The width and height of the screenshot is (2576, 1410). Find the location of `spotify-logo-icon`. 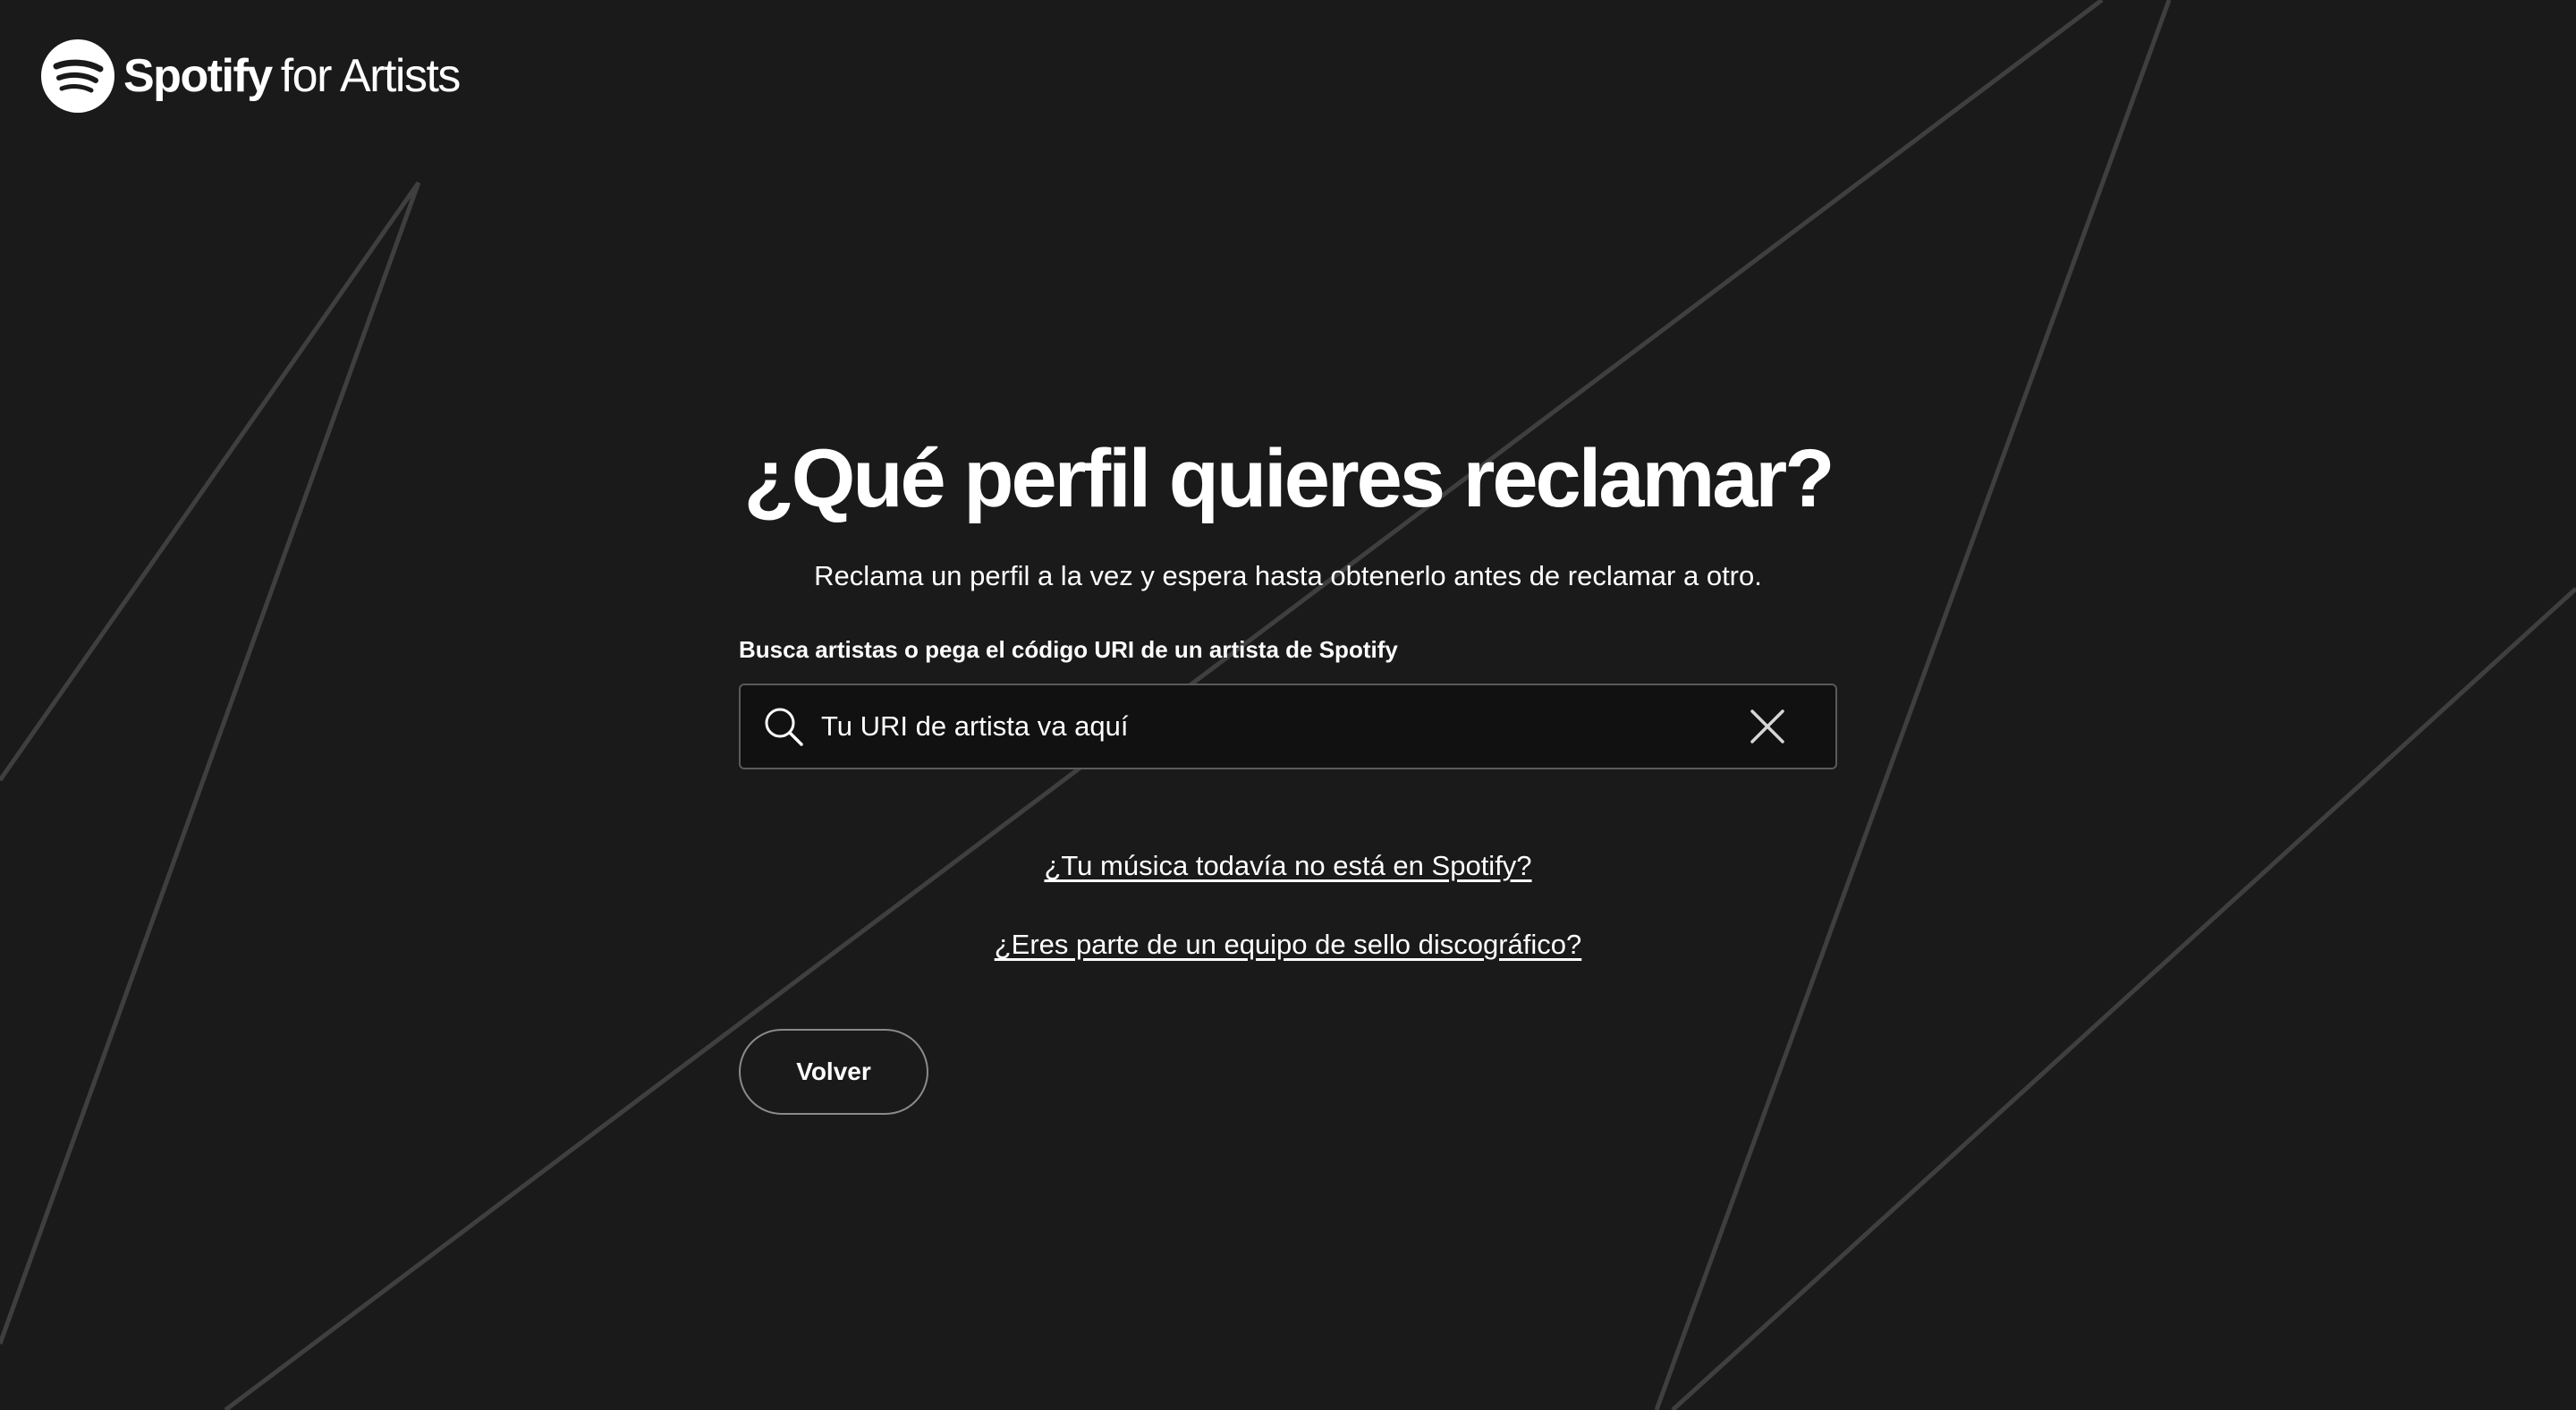

spotify-logo-icon is located at coordinates (77, 76).